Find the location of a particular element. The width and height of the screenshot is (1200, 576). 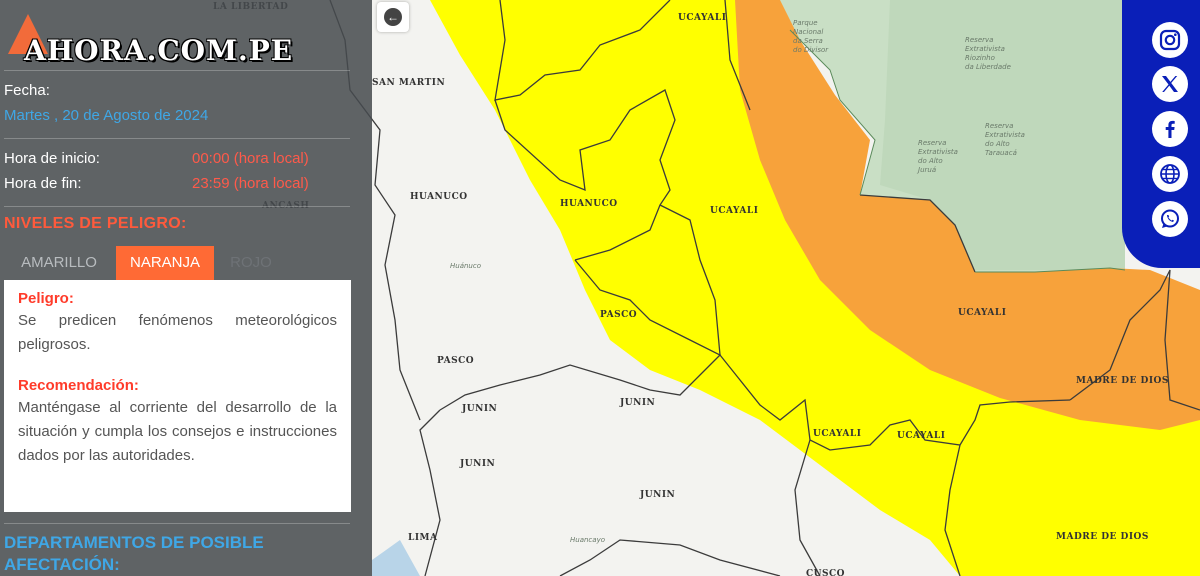

level-tabs: AMARILLO NARANJA ROJO is located at coordinates (177, 263).